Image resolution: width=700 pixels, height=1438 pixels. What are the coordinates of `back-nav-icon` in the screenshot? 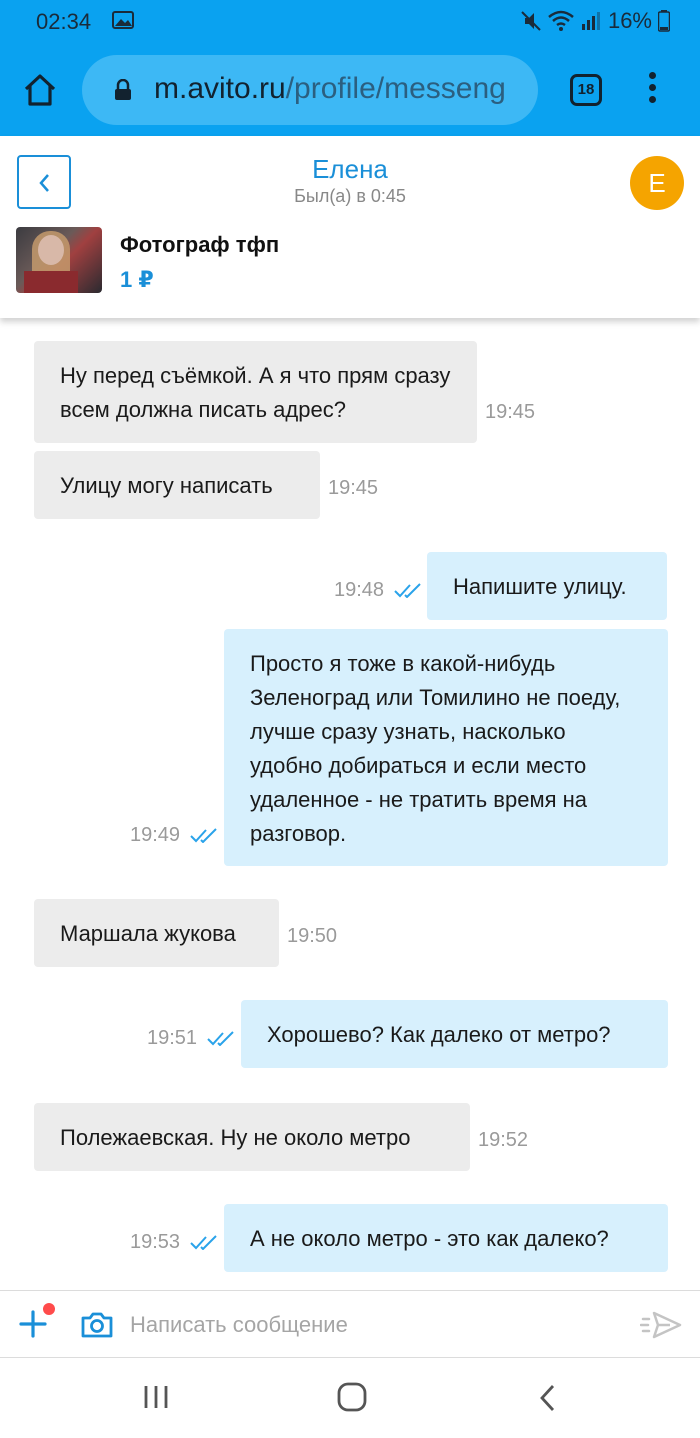 It's located at (548, 1398).